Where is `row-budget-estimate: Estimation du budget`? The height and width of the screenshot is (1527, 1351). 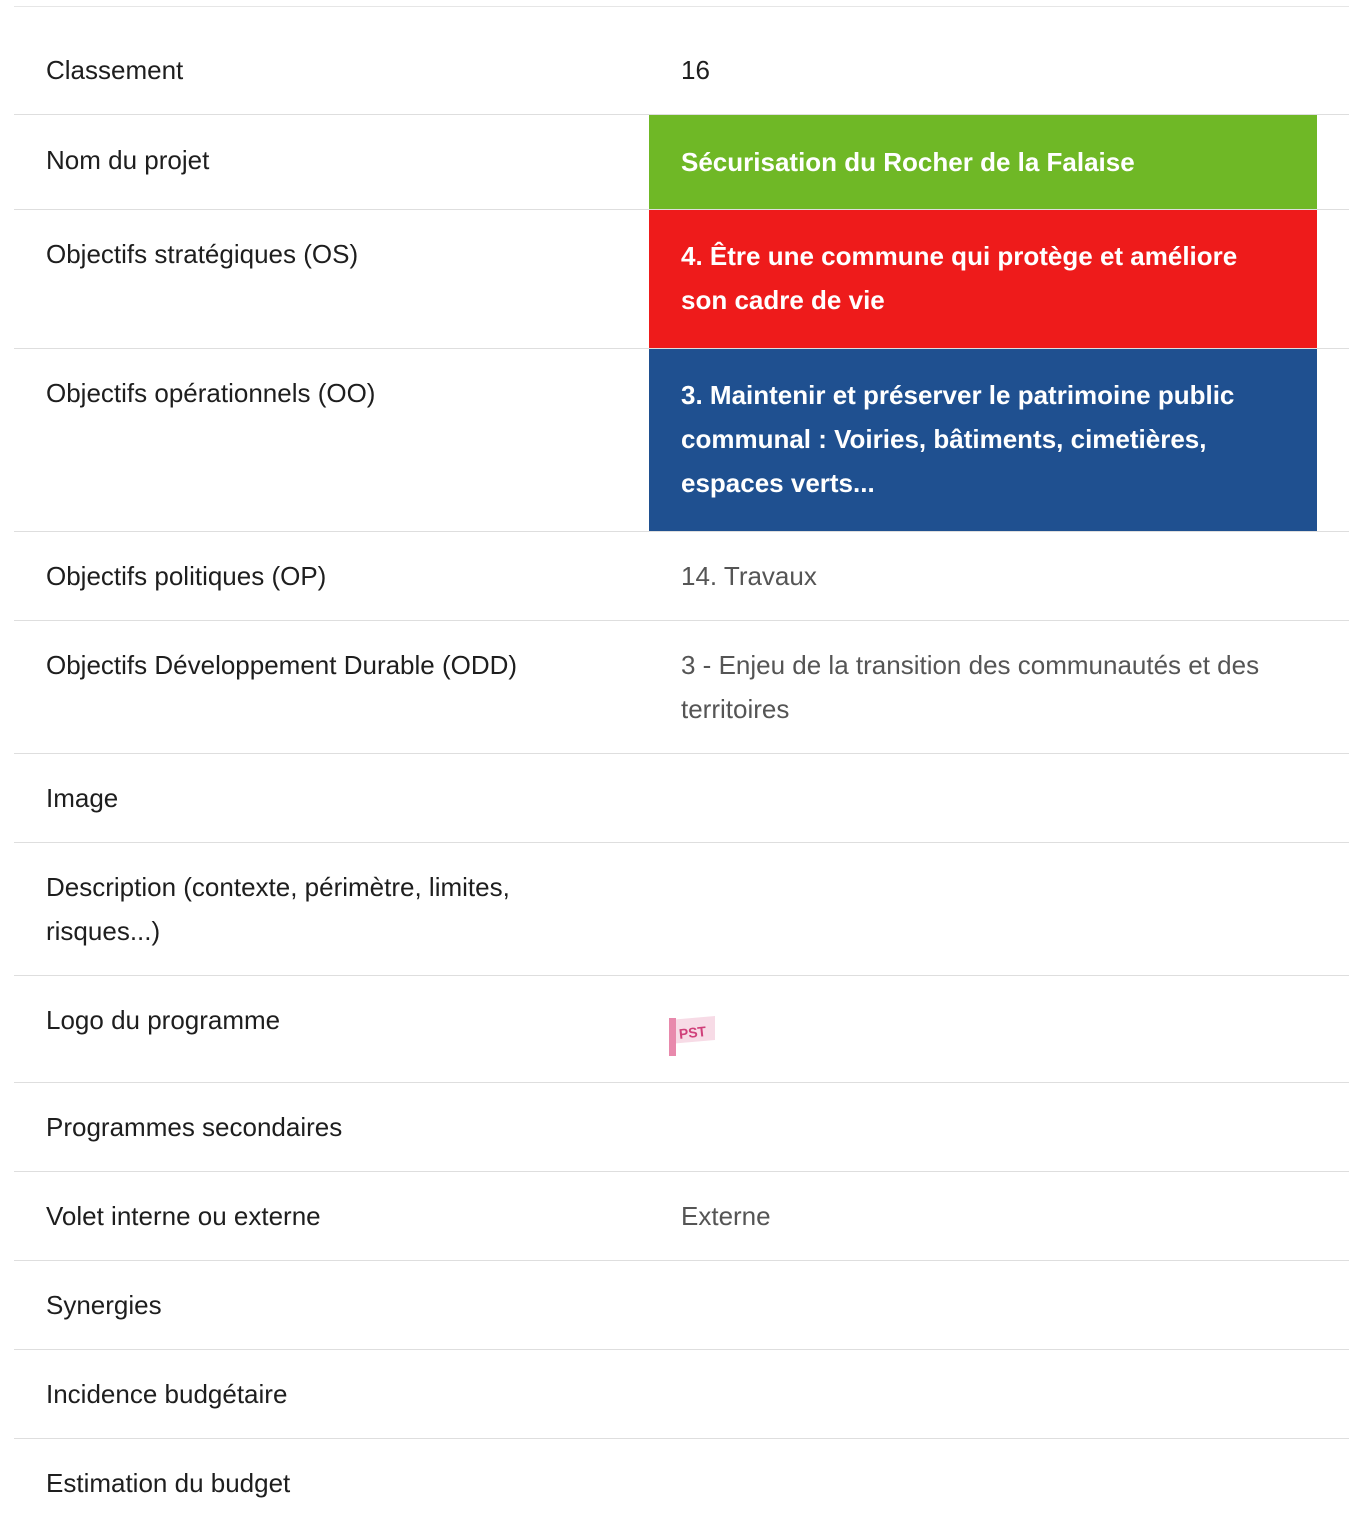
row-budget-estimate: Estimation du budget is located at coordinates (681, 1483).